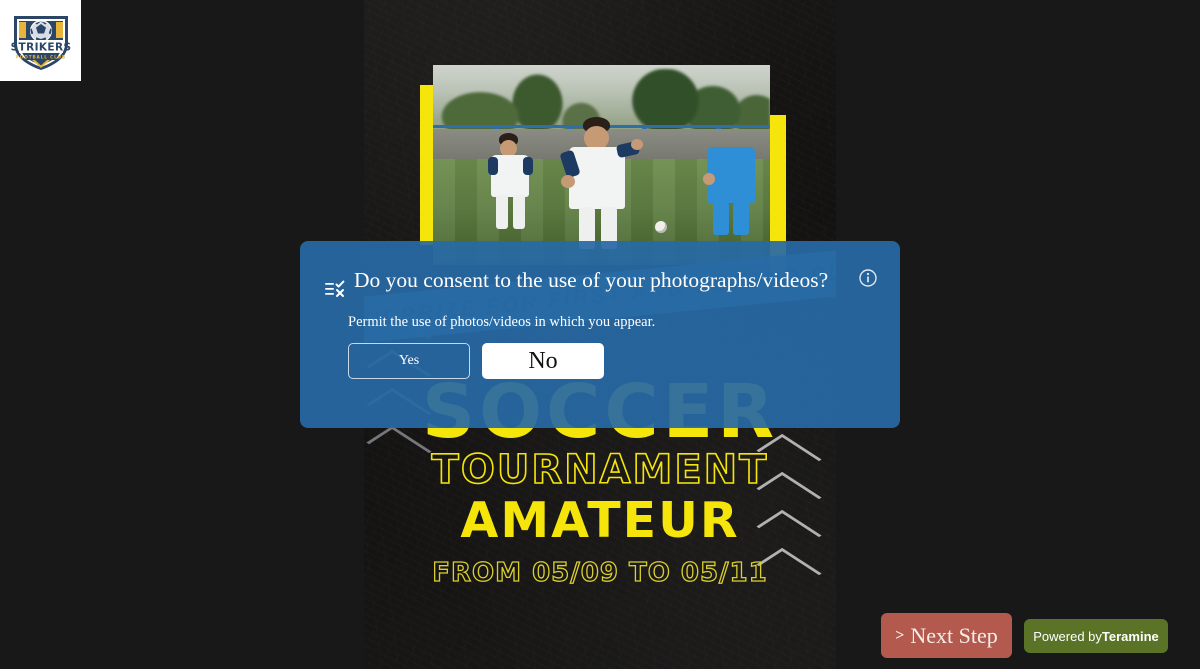  I want to click on next-step-button: > Next Step, so click(946, 635).